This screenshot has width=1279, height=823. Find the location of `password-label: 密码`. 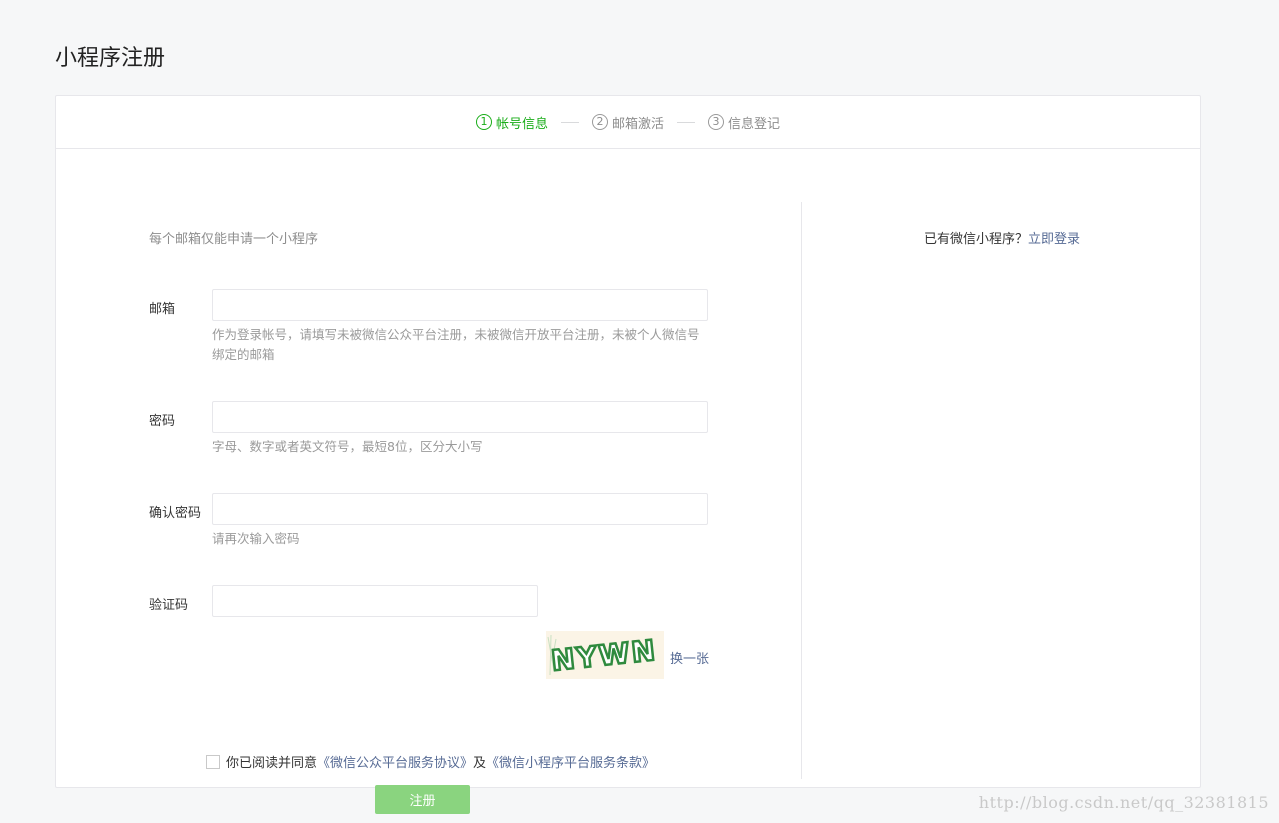

password-label: 密码 is located at coordinates (162, 421).